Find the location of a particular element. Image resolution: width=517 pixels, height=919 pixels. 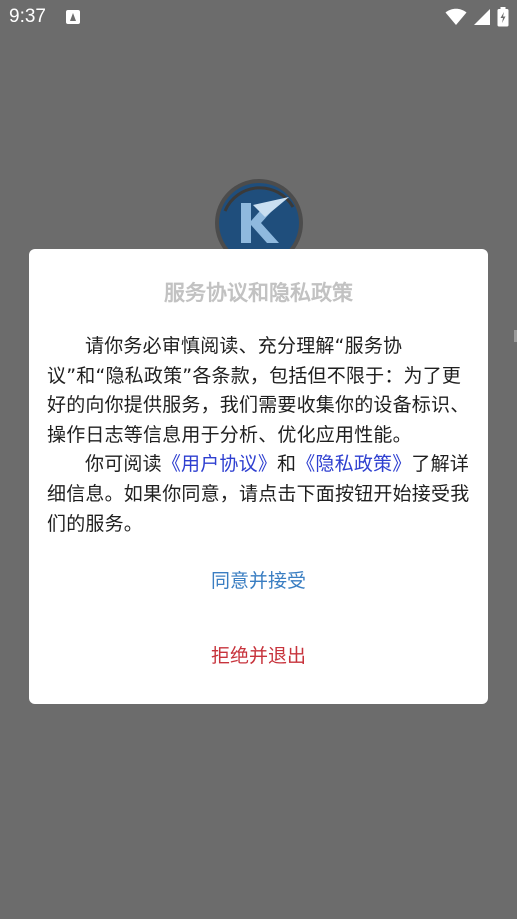

status-bar: 9:37 is located at coordinates (258, 17).